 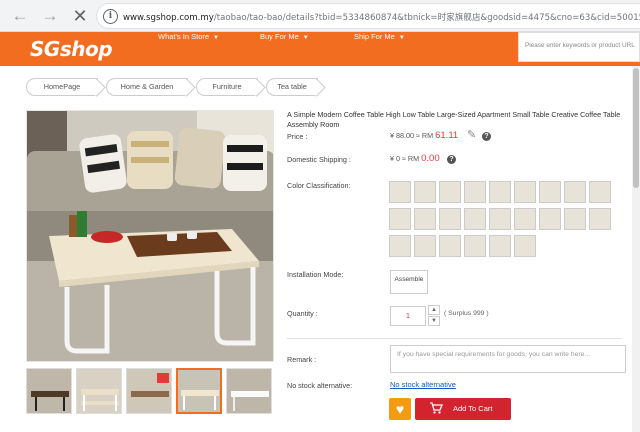 I want to click on back-arrow-icon: ←, so click(x=20, y=16).